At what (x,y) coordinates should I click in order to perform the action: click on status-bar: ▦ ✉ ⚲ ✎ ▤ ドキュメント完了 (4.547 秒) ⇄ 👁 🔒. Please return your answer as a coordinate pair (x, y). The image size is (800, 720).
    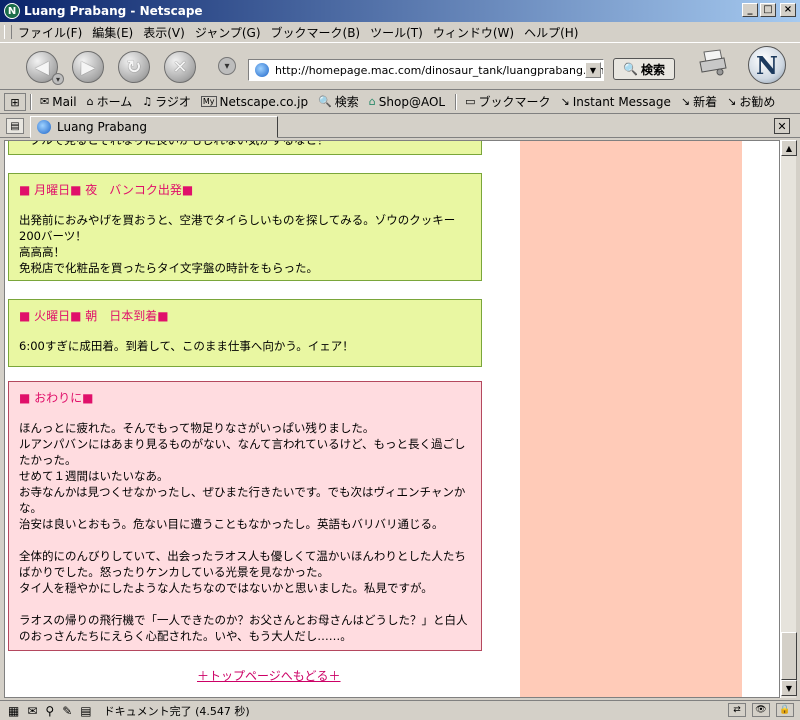
    Looking at the image, I should click on (400, 710).